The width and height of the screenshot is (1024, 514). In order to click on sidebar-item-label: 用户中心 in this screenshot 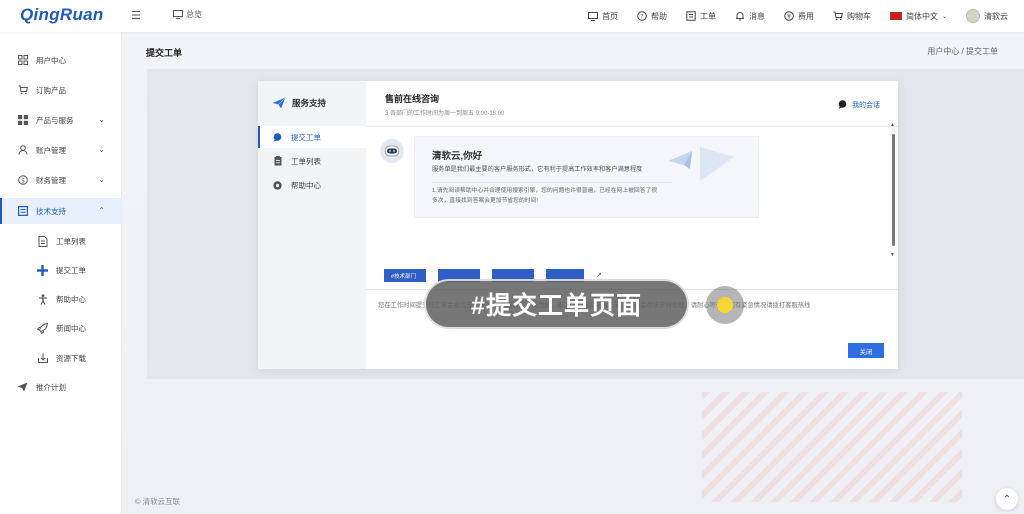, I will do `click(51, 60)`.